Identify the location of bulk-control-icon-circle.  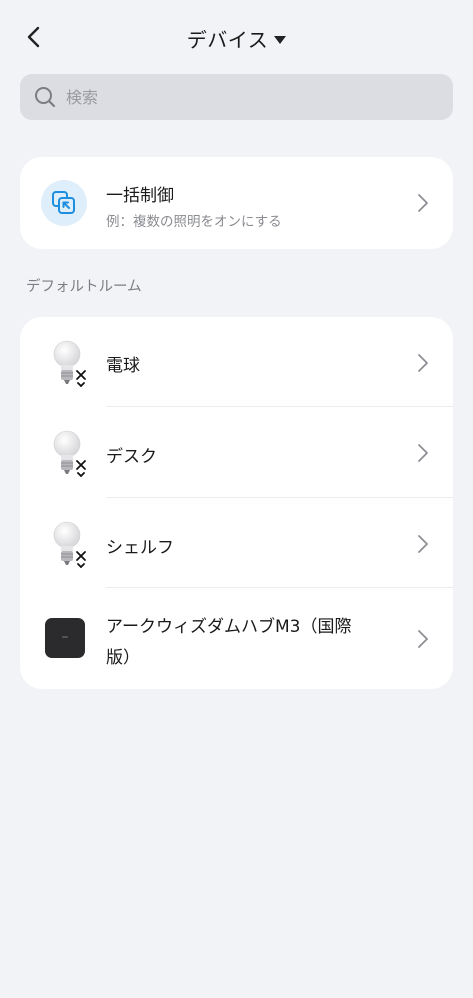
(64, 203).